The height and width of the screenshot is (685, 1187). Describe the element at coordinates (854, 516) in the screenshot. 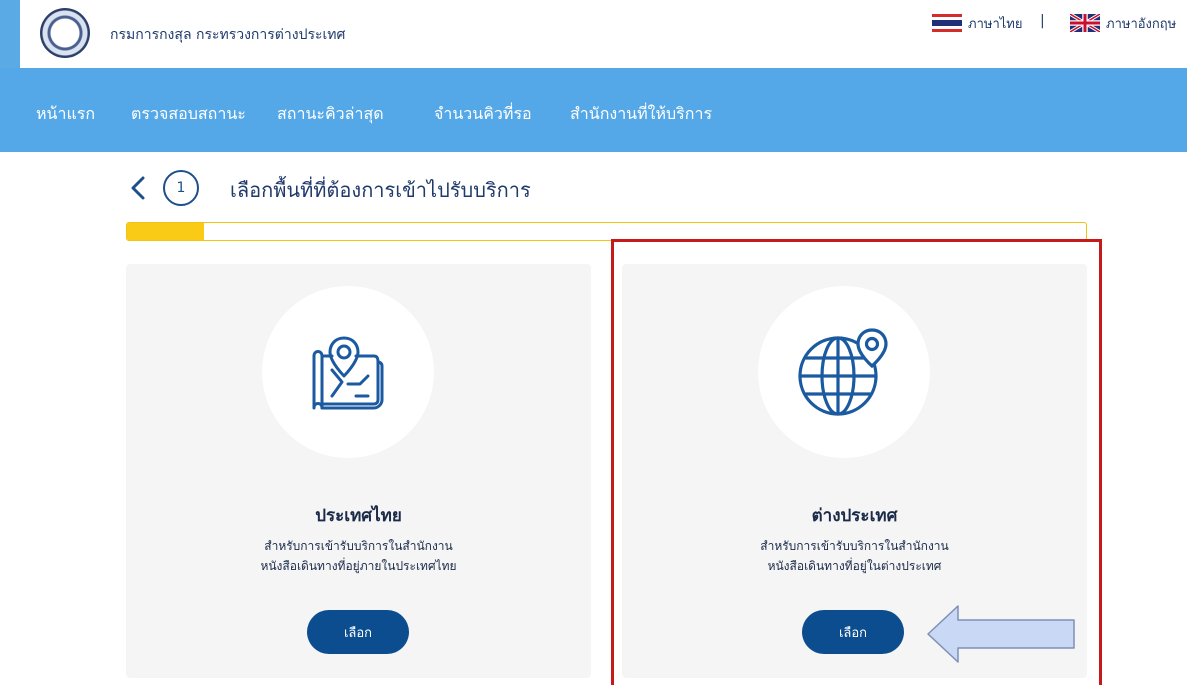

I see `card-title: ต่างประเทศ` at that location.